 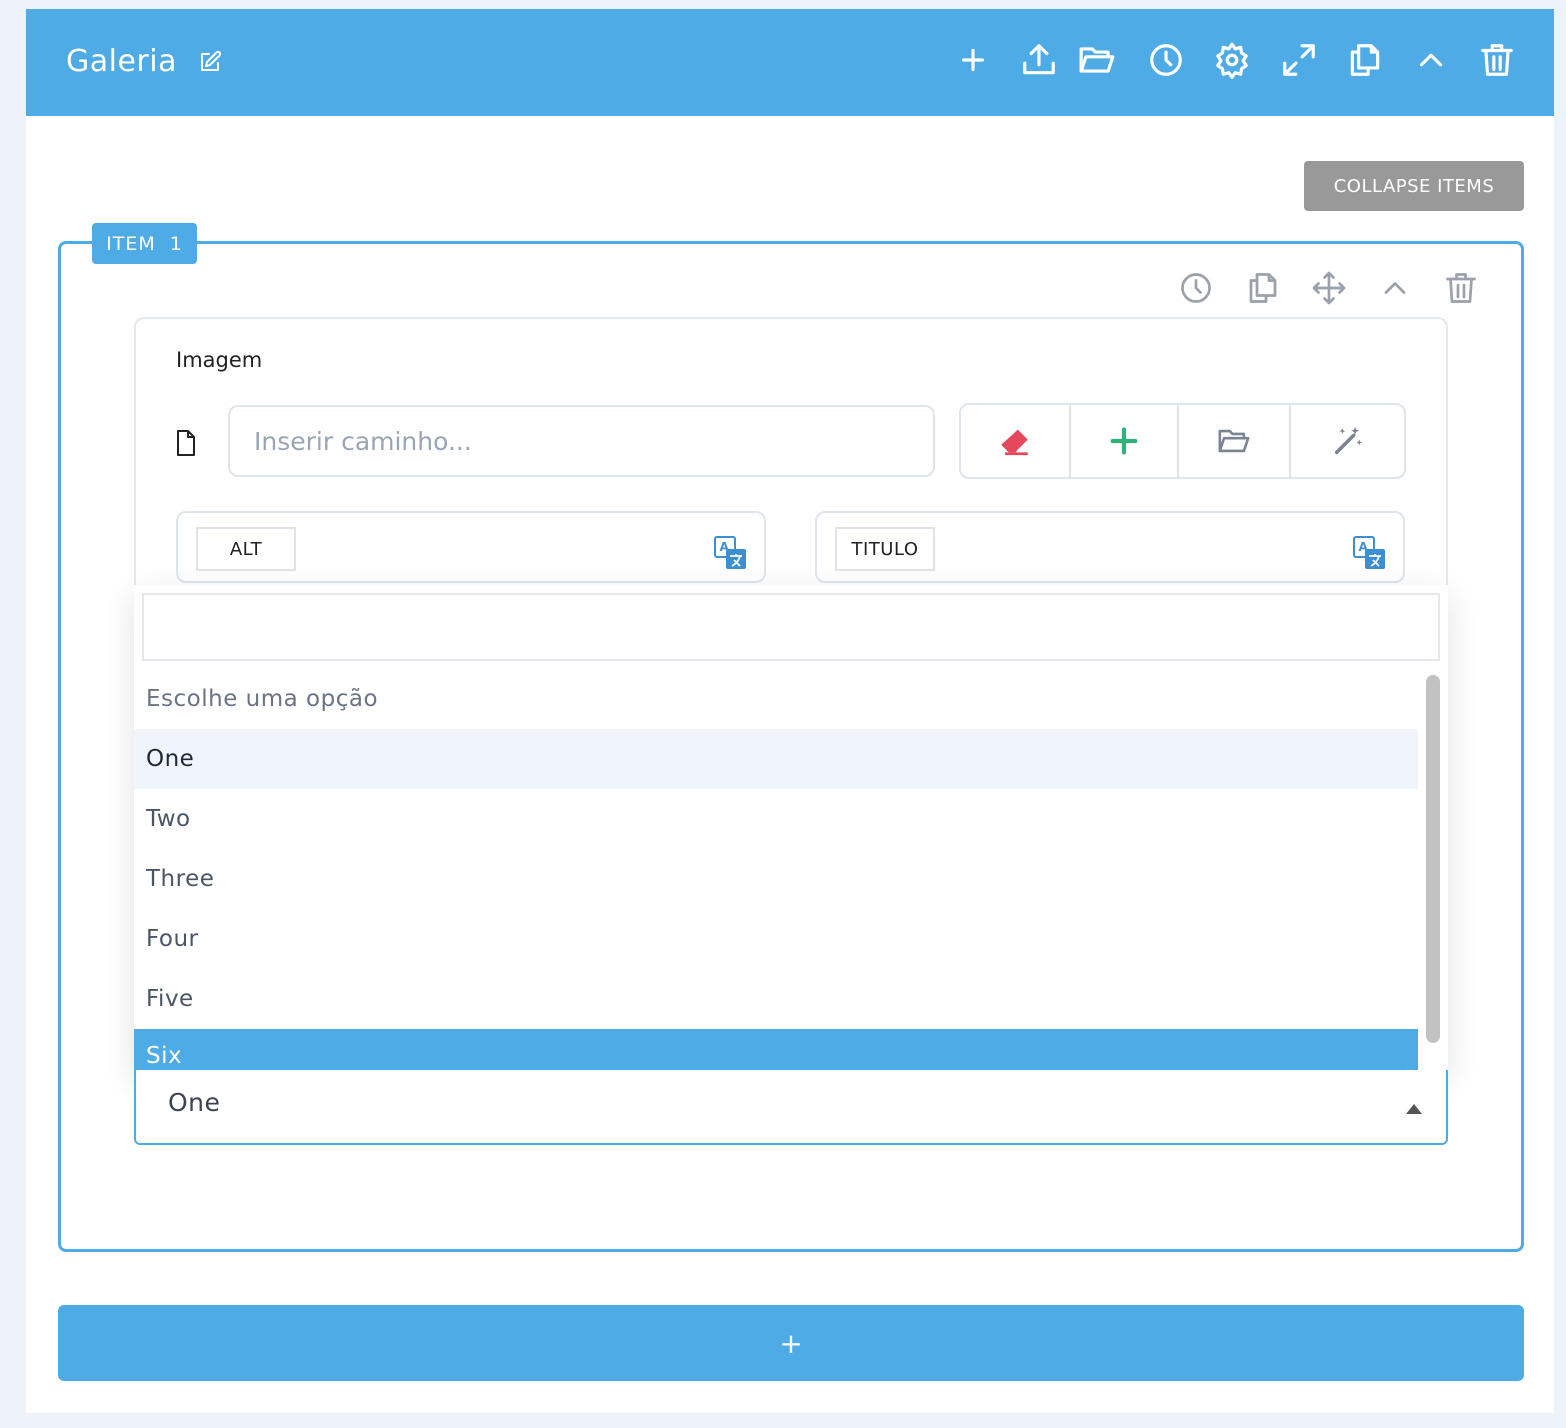 I want to click on browse-path-button, so click(x=1235, y=441).